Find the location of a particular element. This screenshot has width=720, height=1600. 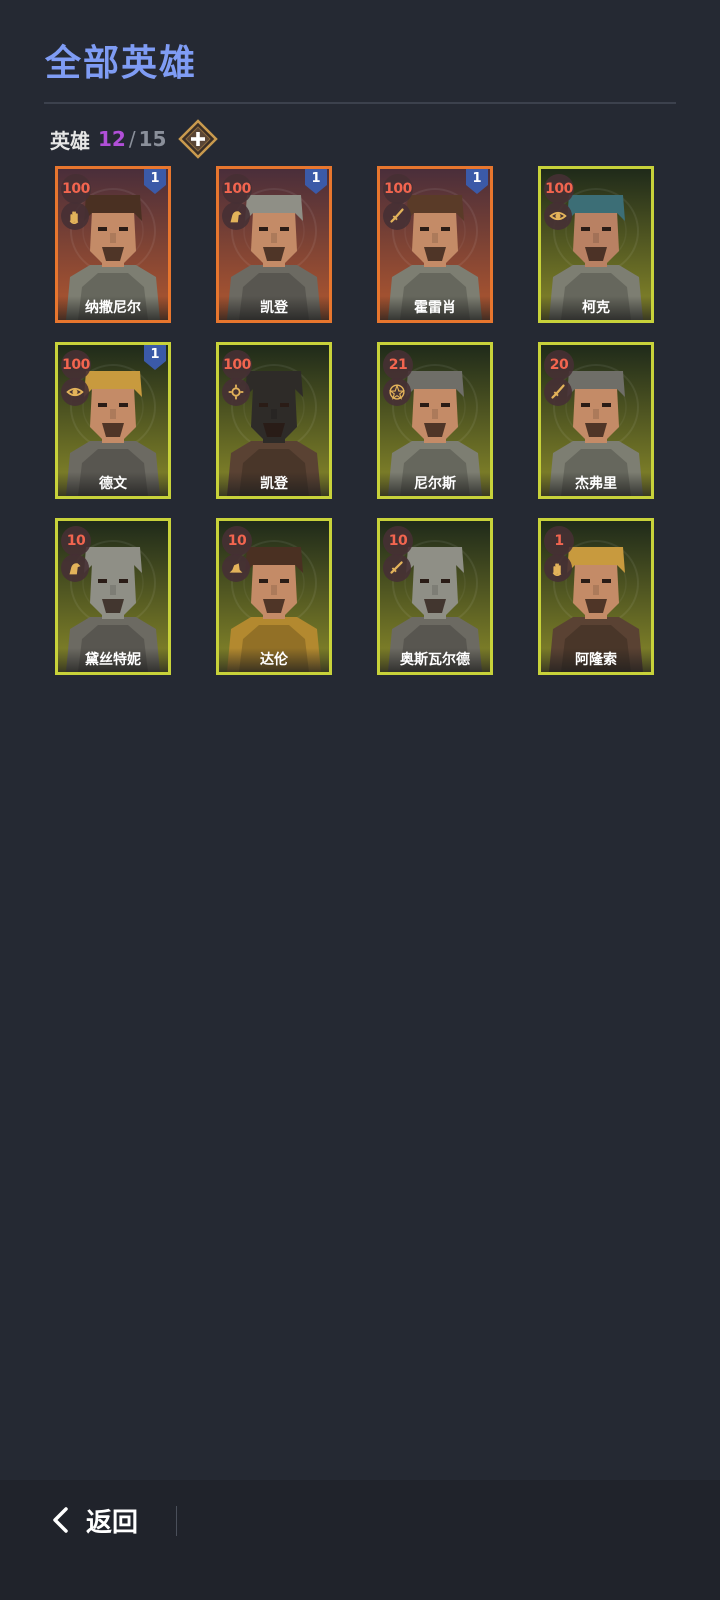

footer-divider is located at coordinates (176, 1521).